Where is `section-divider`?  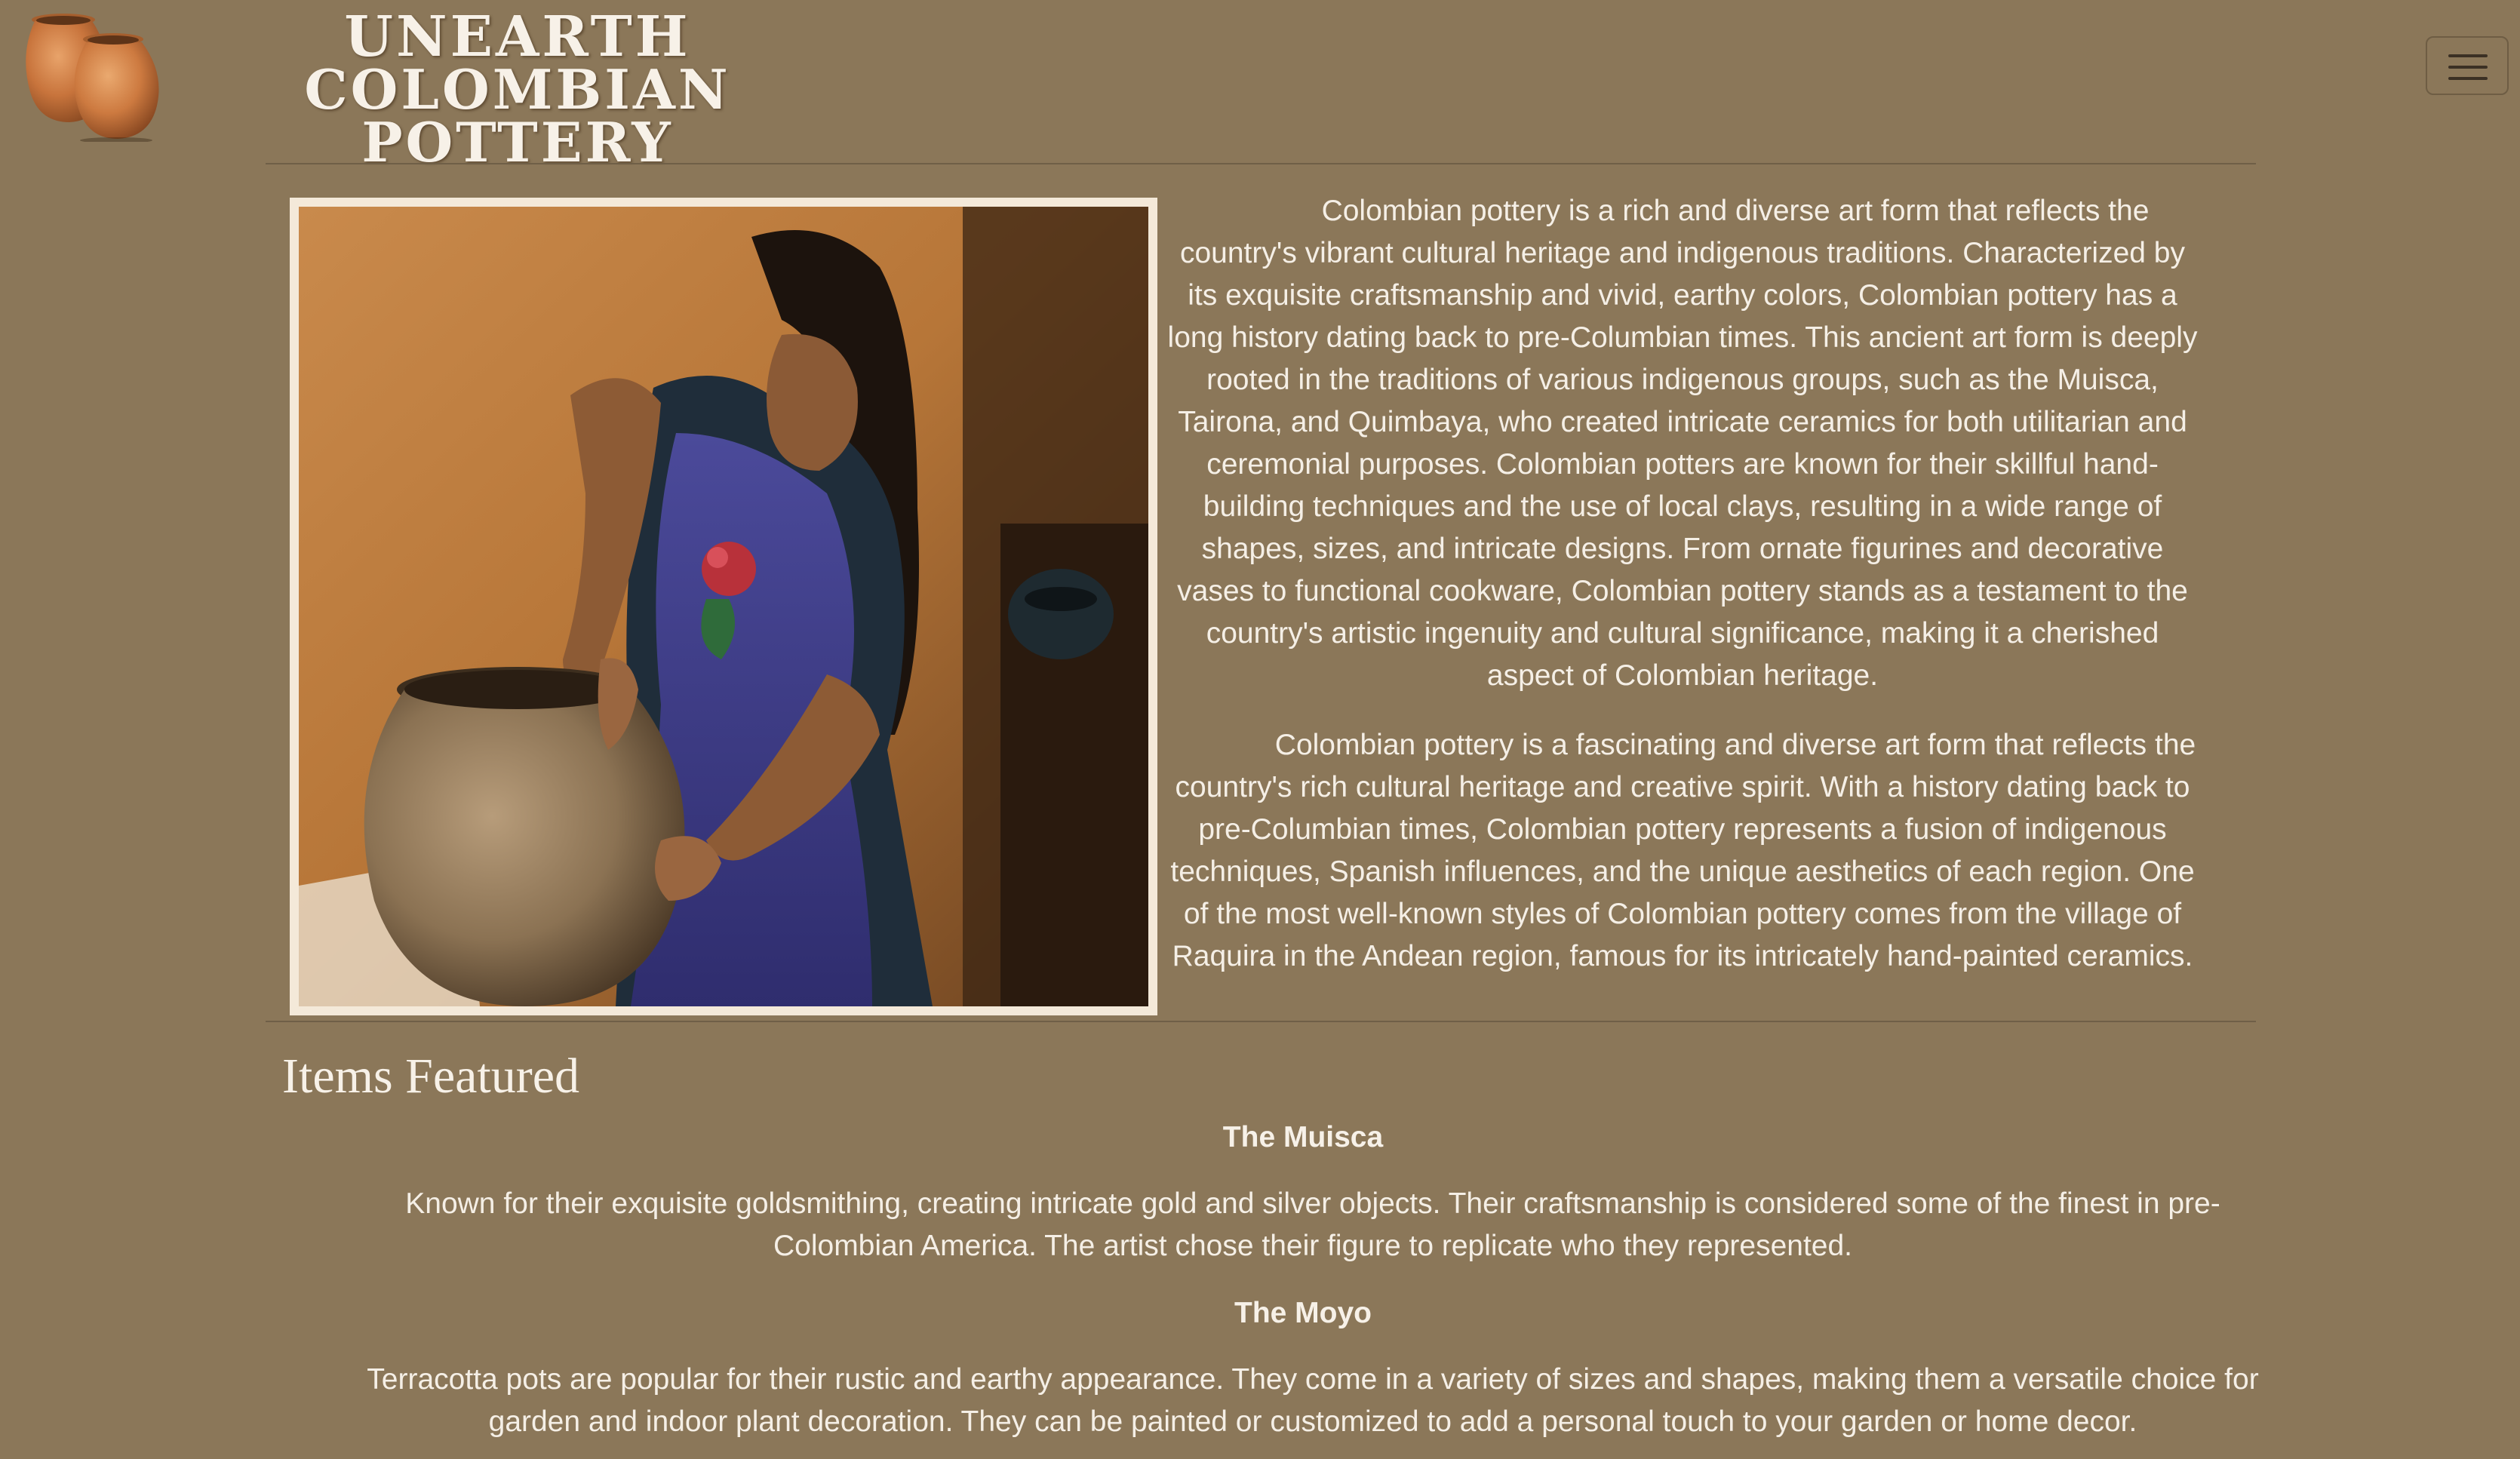 section-divider is located at coordinates (1261, 1021).